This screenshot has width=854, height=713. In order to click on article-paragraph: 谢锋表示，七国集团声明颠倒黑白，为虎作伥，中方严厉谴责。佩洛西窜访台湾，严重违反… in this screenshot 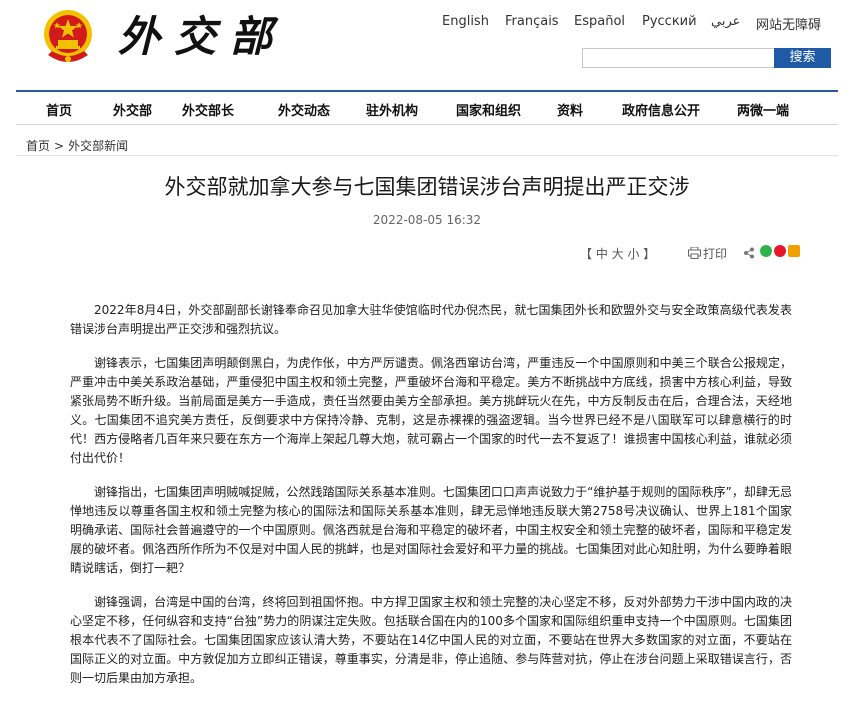, I will do `click(431, 410)`.